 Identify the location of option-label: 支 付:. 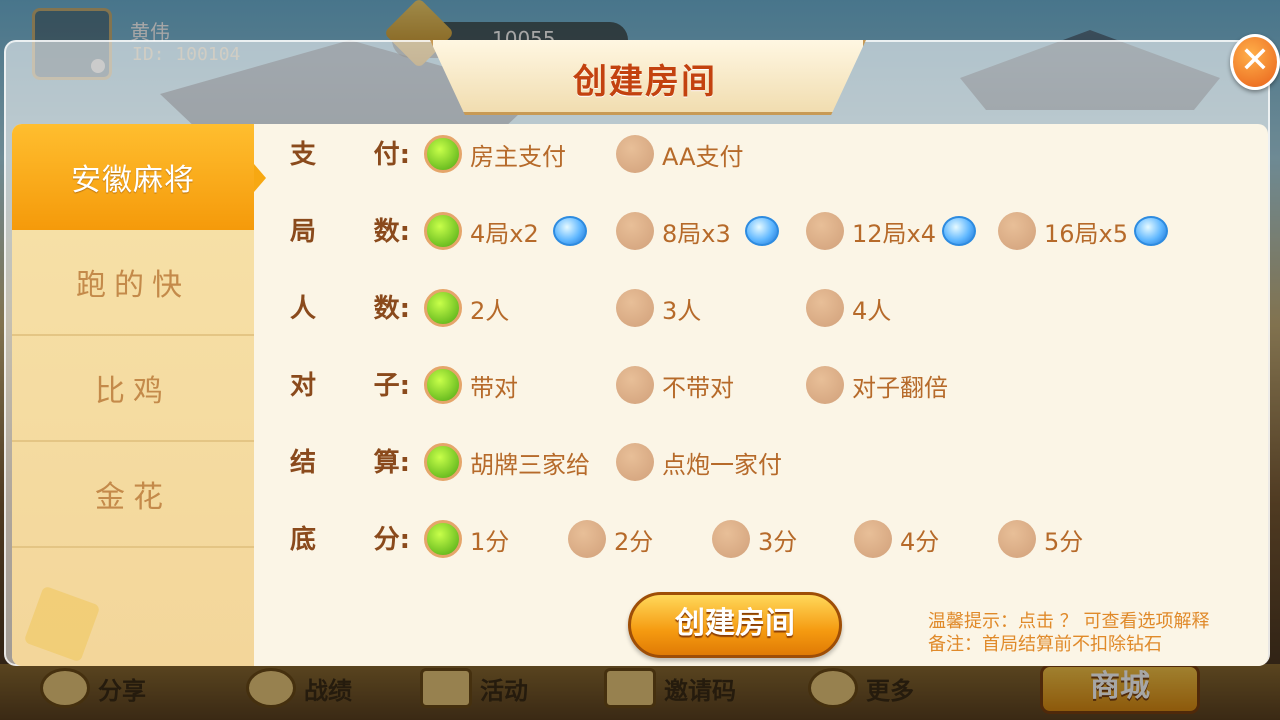
(350, 152).